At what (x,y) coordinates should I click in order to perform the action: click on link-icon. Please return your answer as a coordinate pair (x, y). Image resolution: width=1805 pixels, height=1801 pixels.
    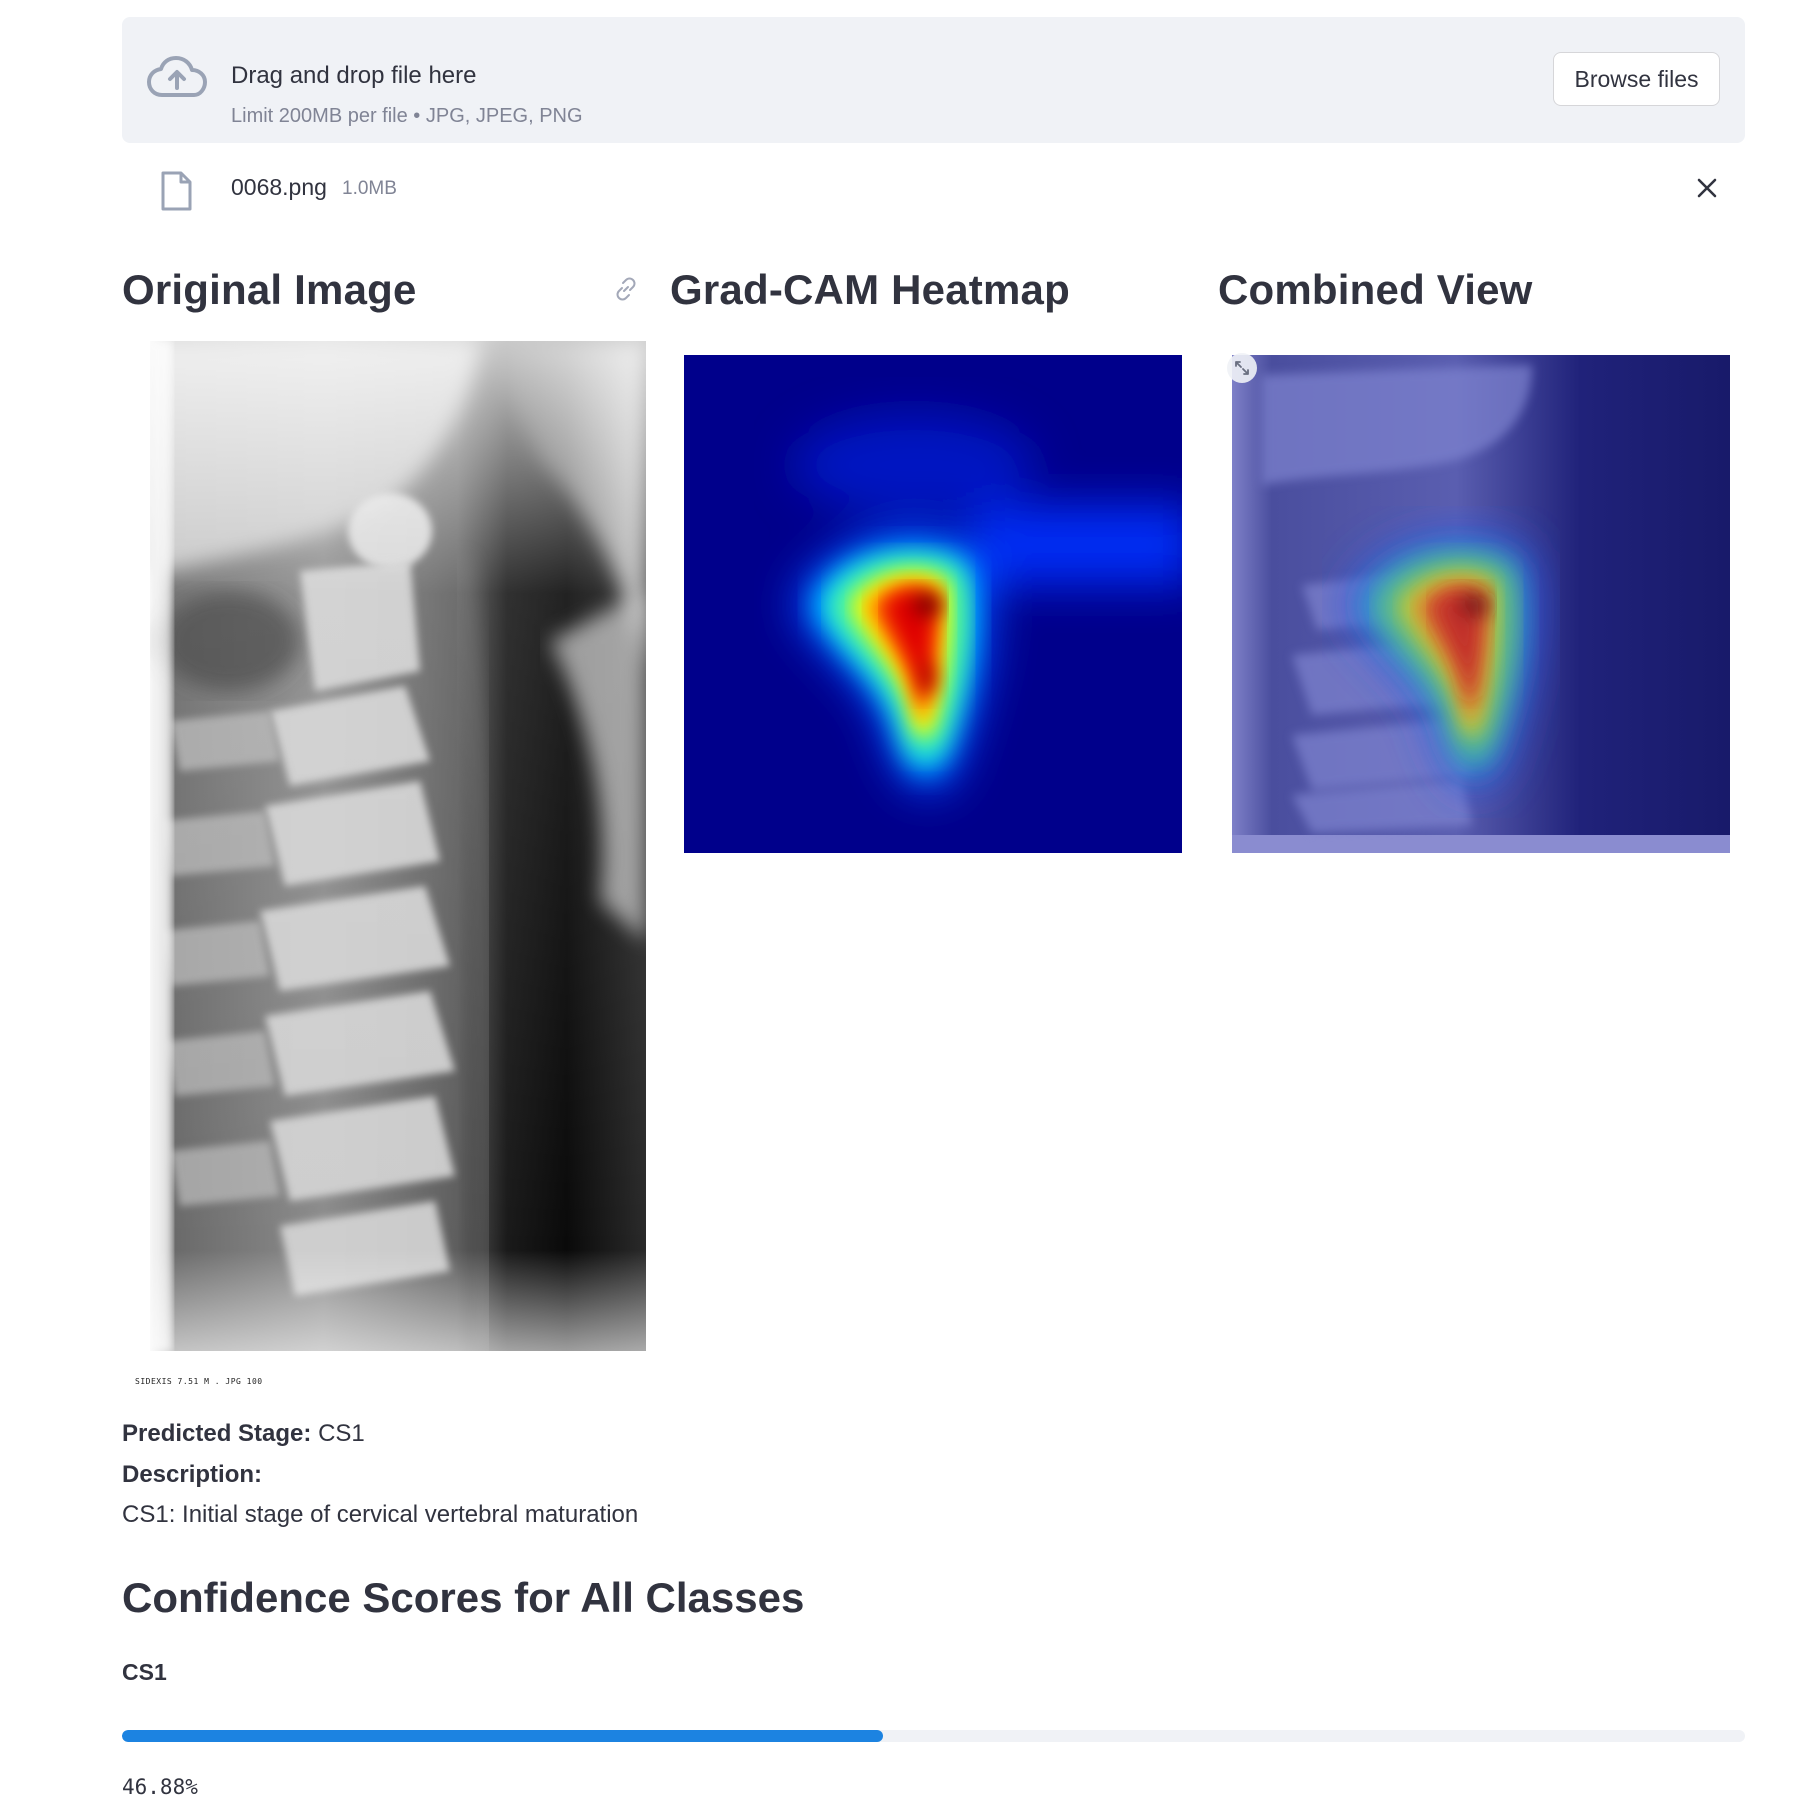
    Looking at the image, I should click on (626, 289).